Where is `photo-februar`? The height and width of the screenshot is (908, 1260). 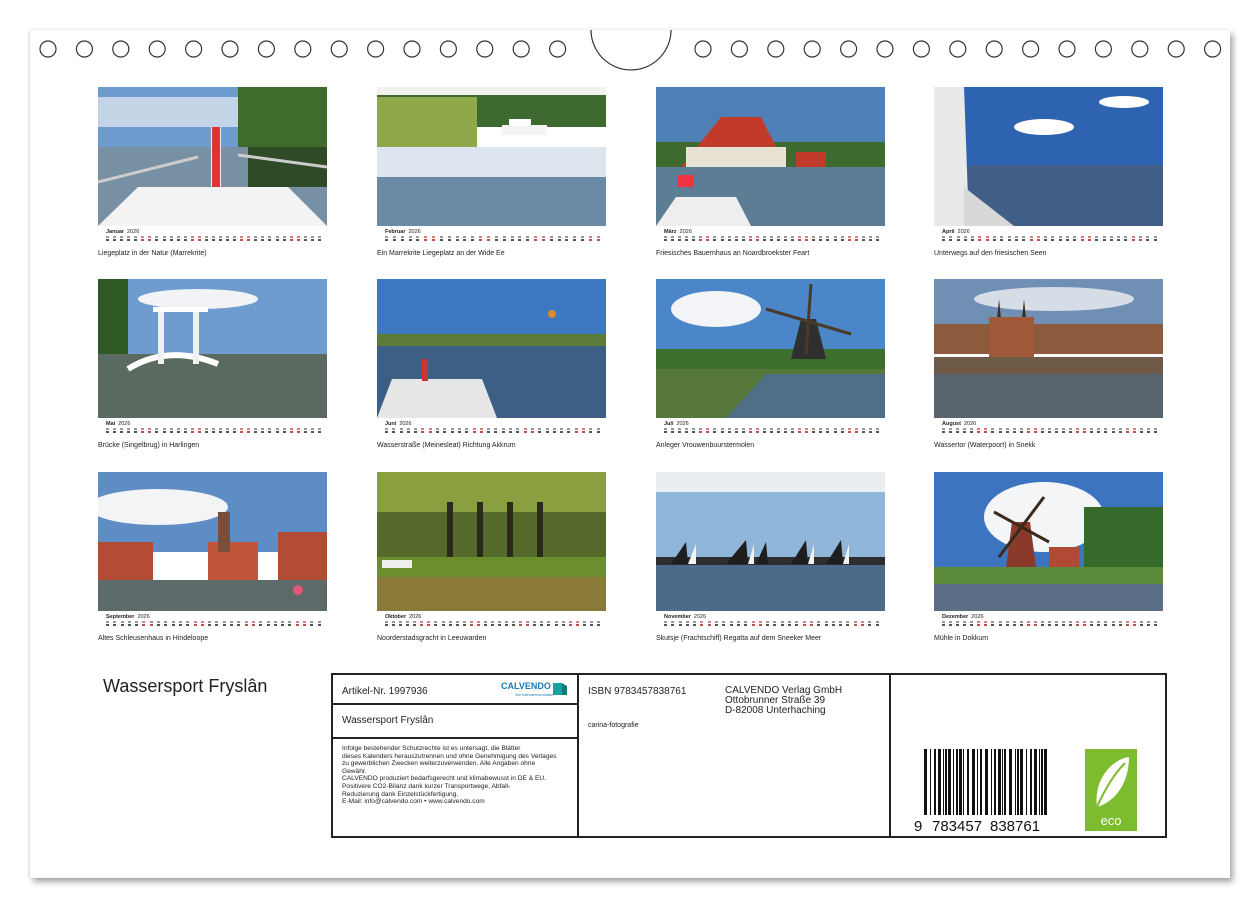 photo-februar is located at coordinates (491, 156).